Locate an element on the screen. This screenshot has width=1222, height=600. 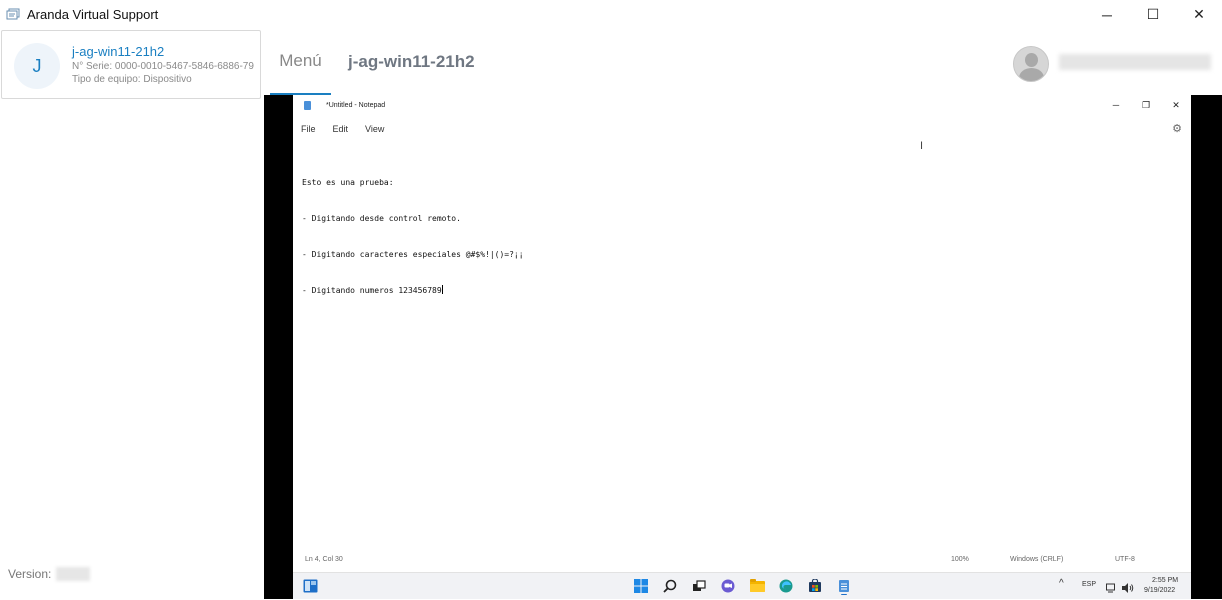
notepad-icon is located at coordinates (307, 105).